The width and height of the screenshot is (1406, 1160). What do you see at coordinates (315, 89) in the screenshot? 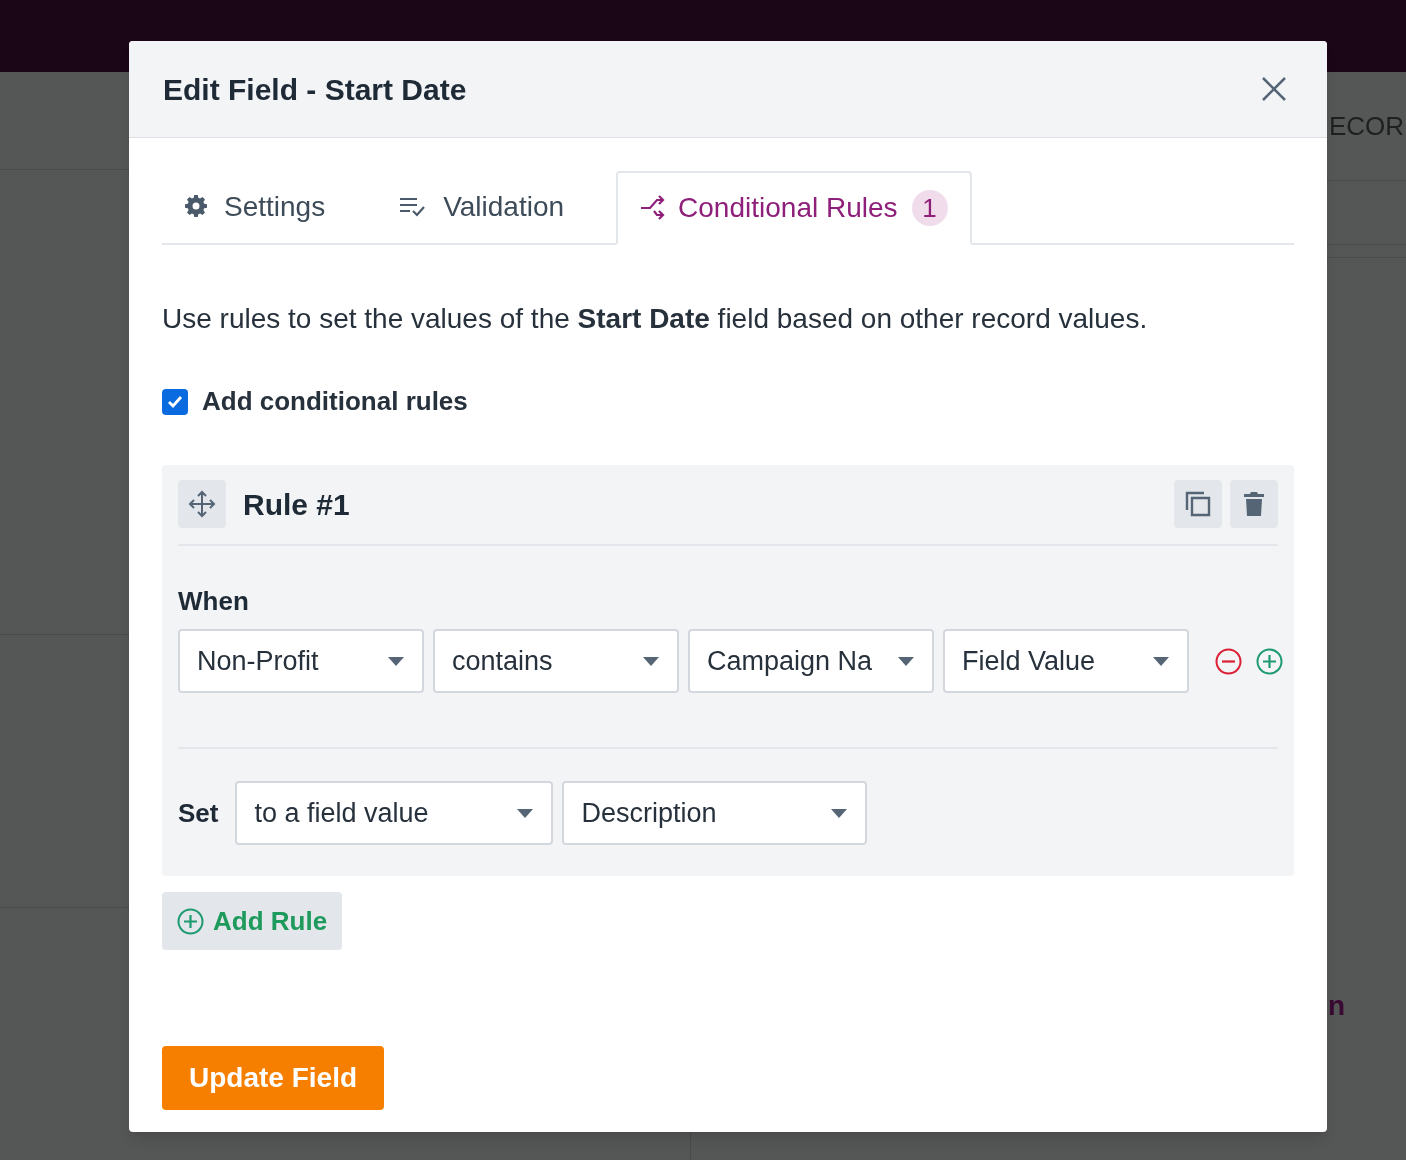
I see `dialog-title: Edit Field - Start Date` at bounding box center [315, 89].